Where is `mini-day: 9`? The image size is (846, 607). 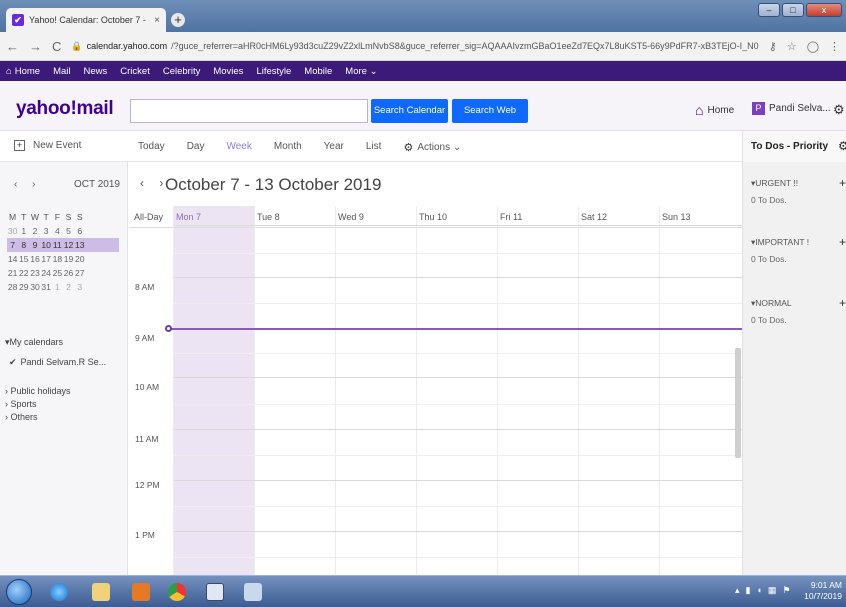 mini-day: 9 is located at coordinates (34, 245).